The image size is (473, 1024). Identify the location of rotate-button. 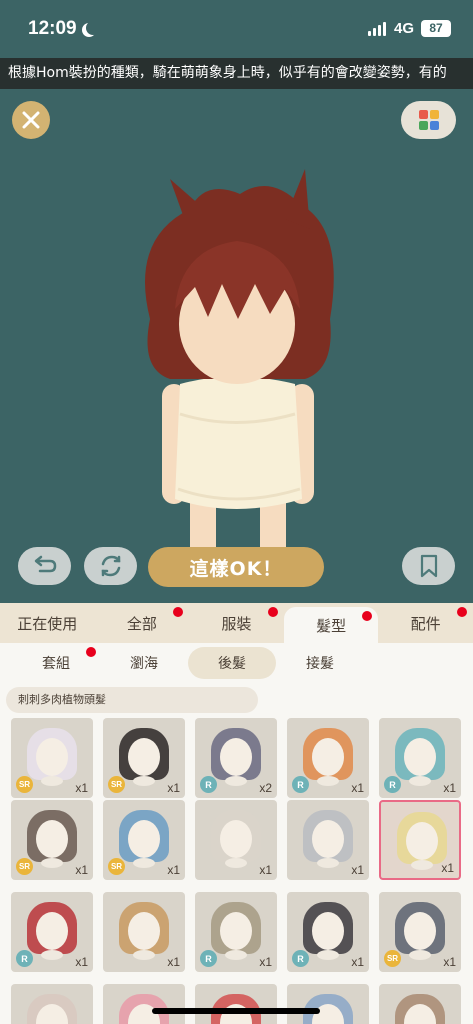
(110, 566).